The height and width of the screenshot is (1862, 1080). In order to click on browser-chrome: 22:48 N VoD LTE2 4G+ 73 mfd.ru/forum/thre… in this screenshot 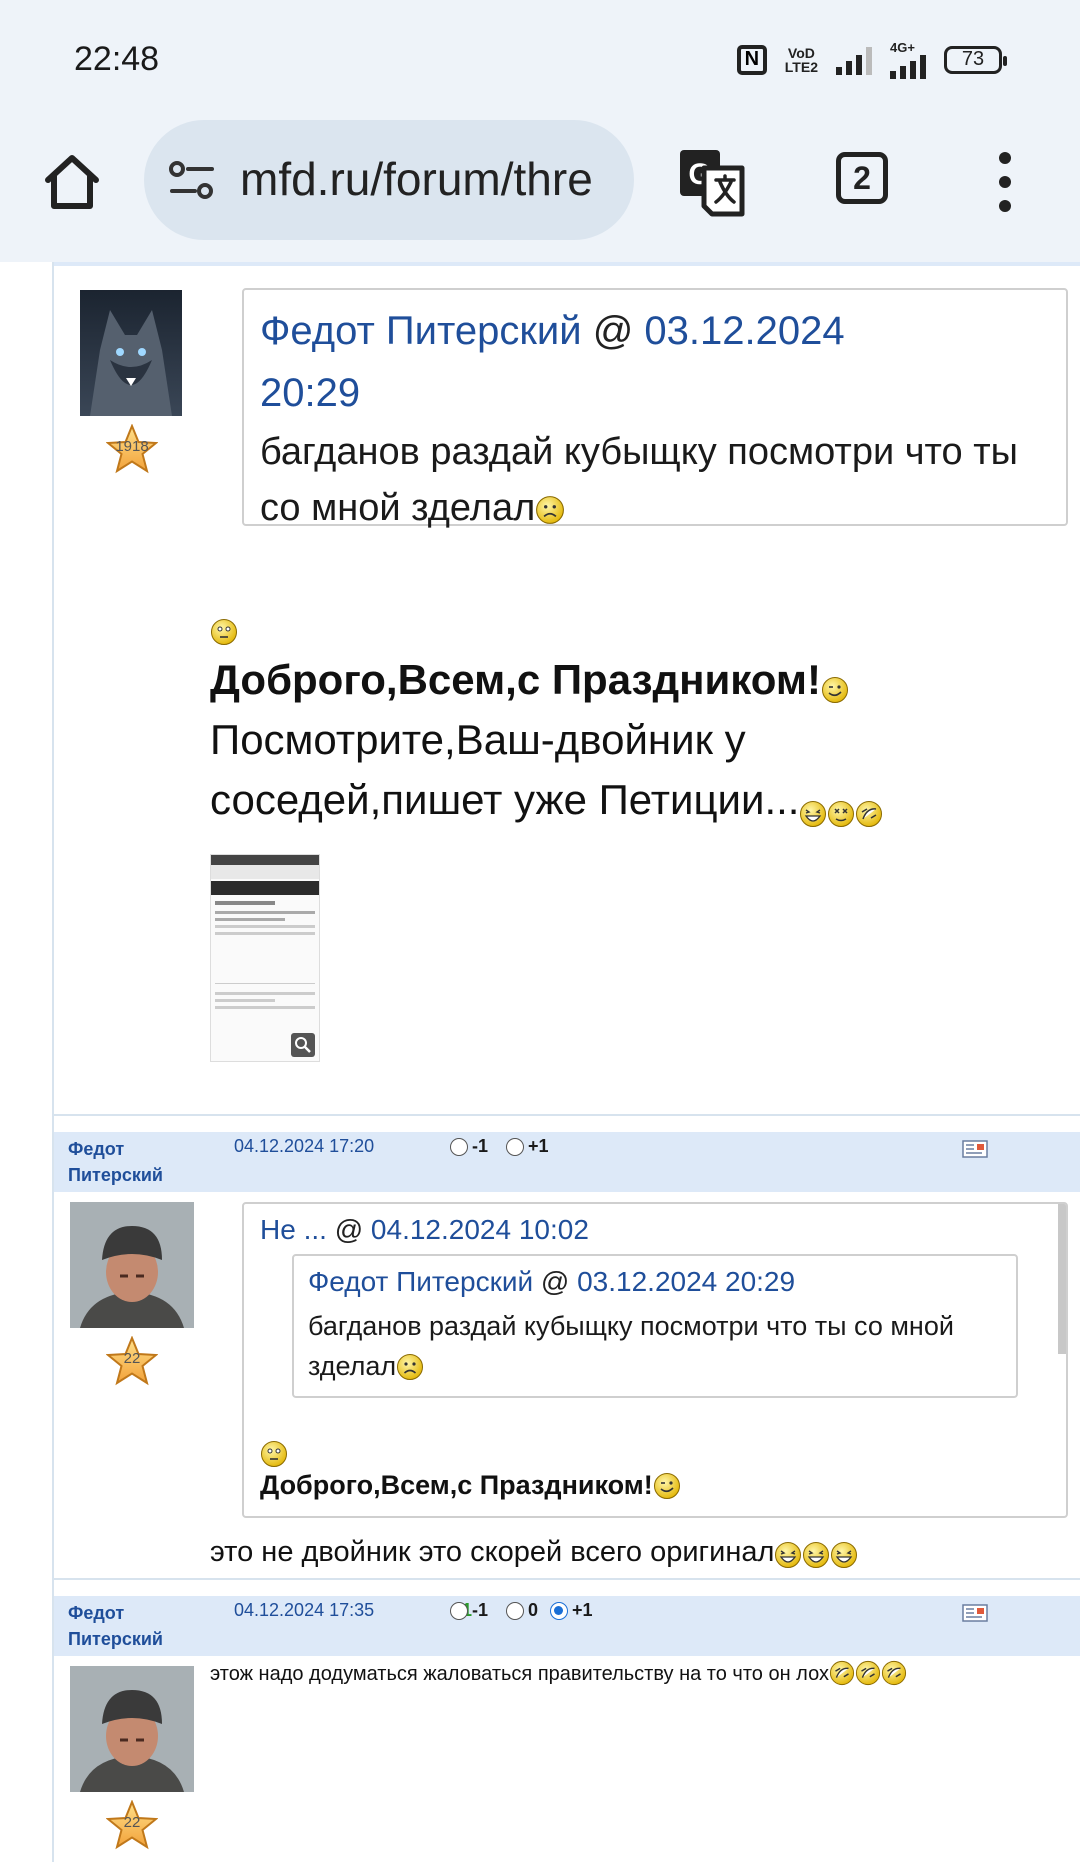, I will do `click(540, 131)`.